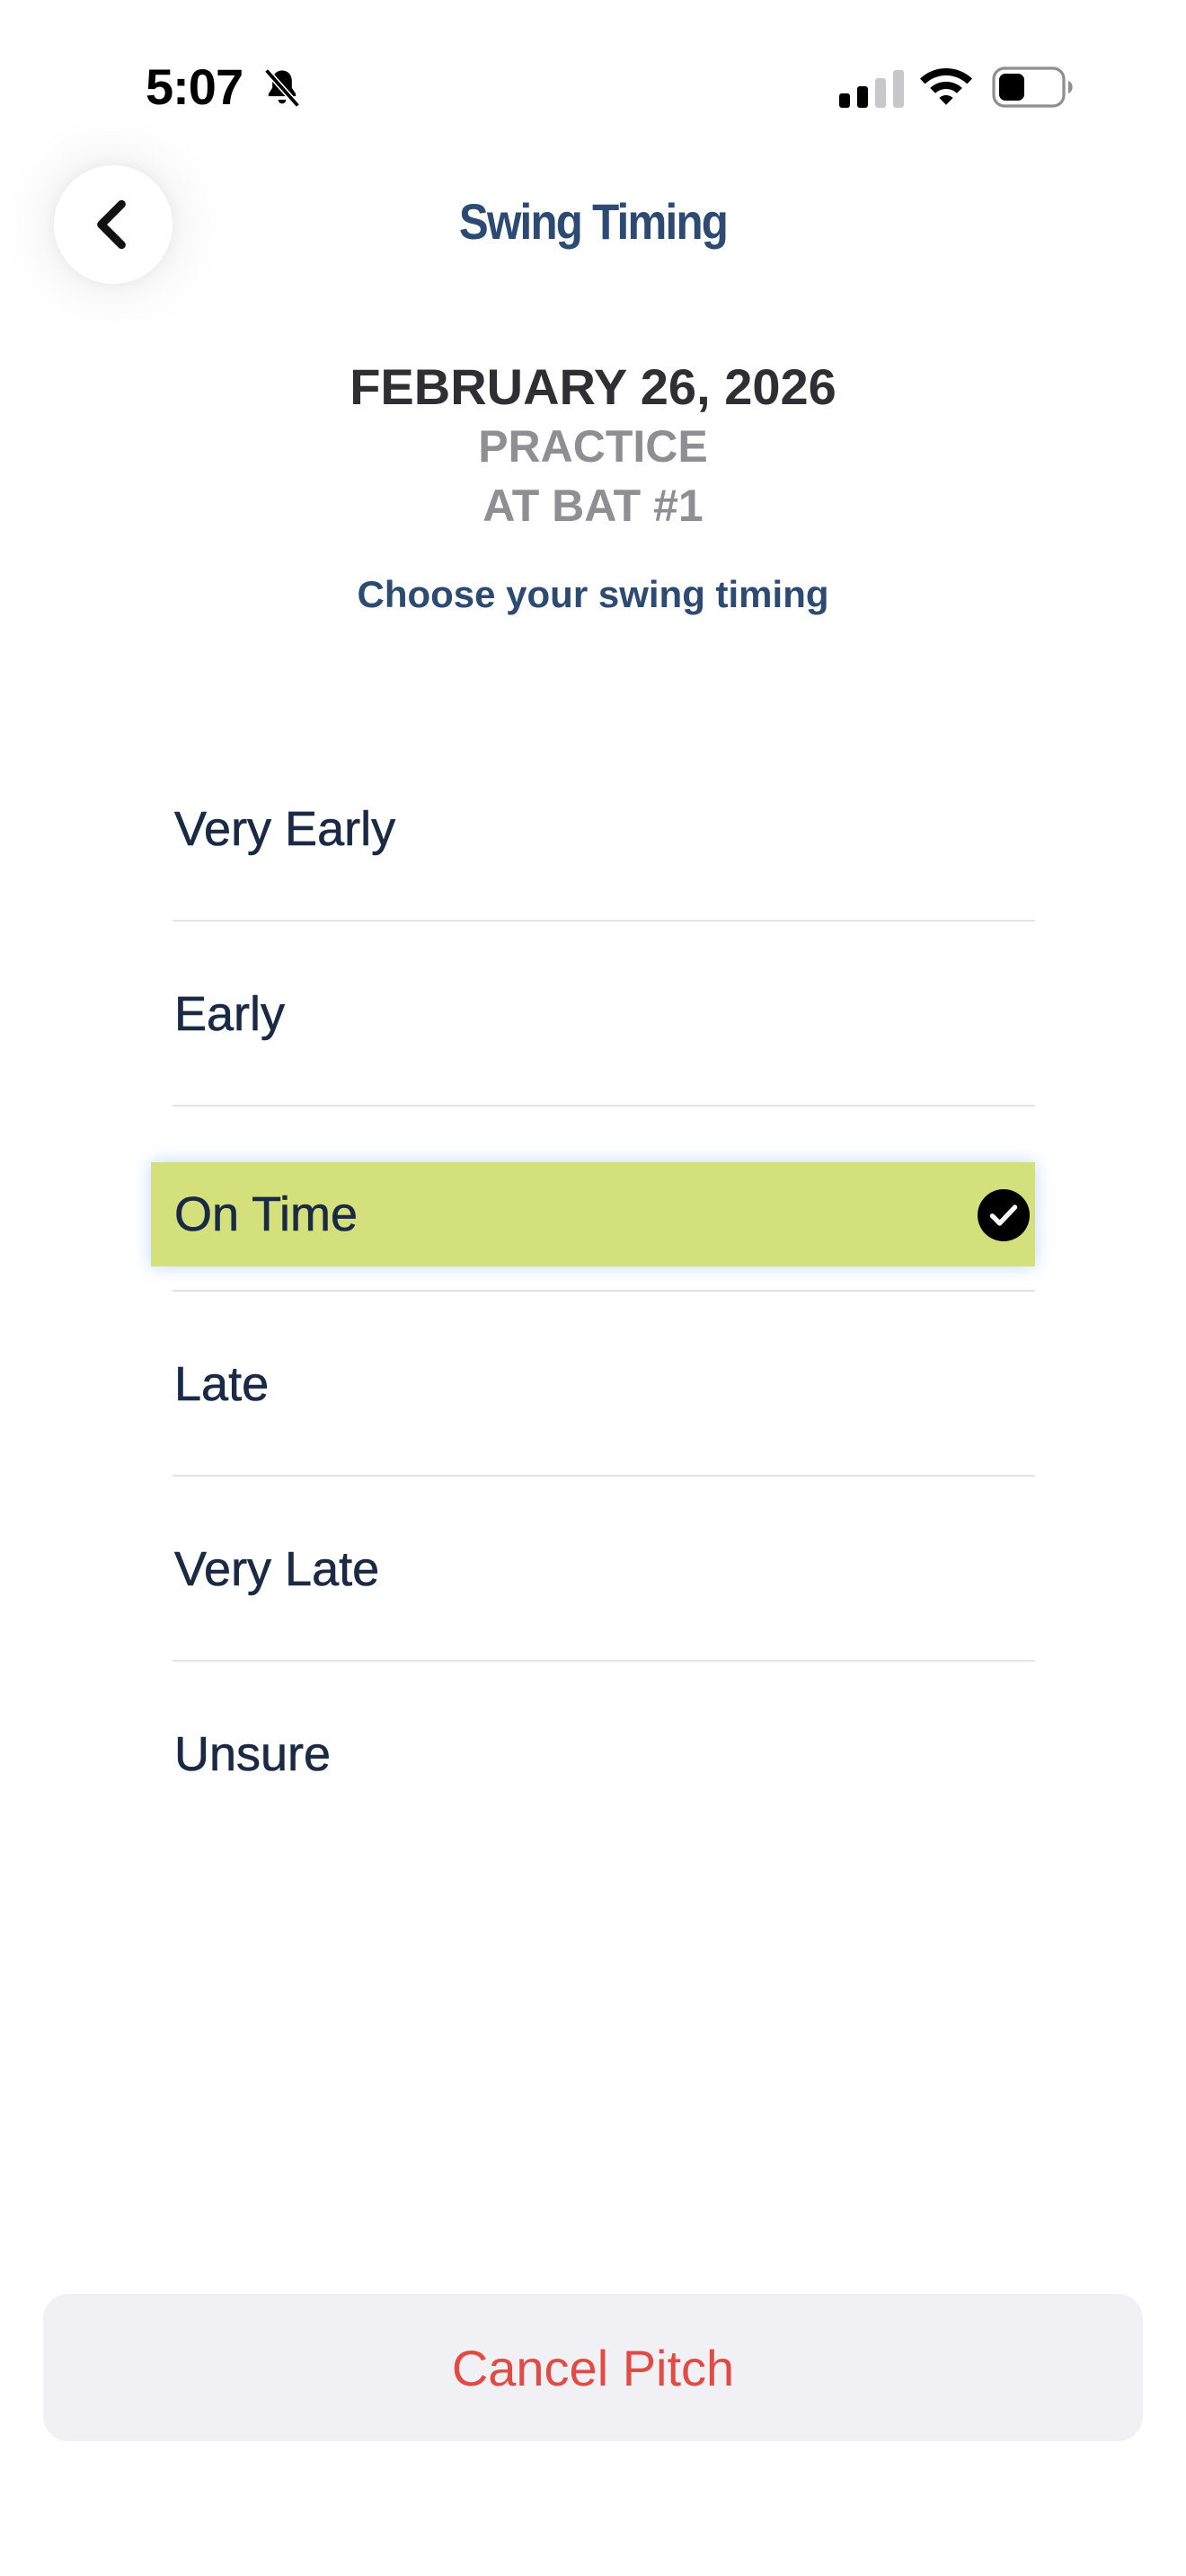 The height and width of the screenshot is (2576, 1186). I want to click on cancel-pitch-button: Cancel Pitch, so click(593, 2367).